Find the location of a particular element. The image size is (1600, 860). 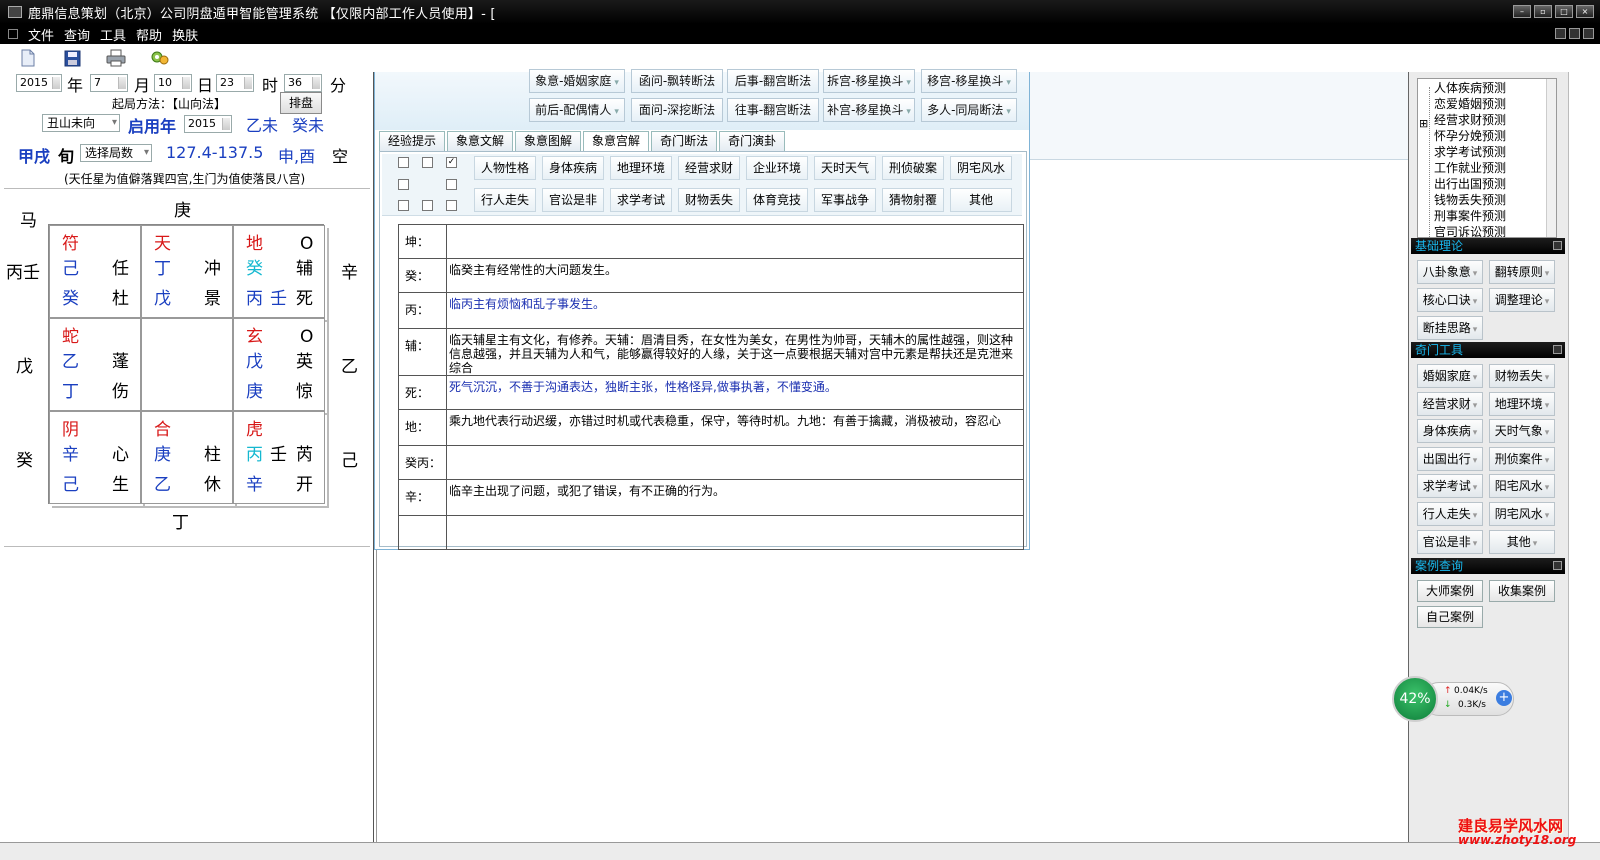

palace-center5 is located at coordinates (187, 364).